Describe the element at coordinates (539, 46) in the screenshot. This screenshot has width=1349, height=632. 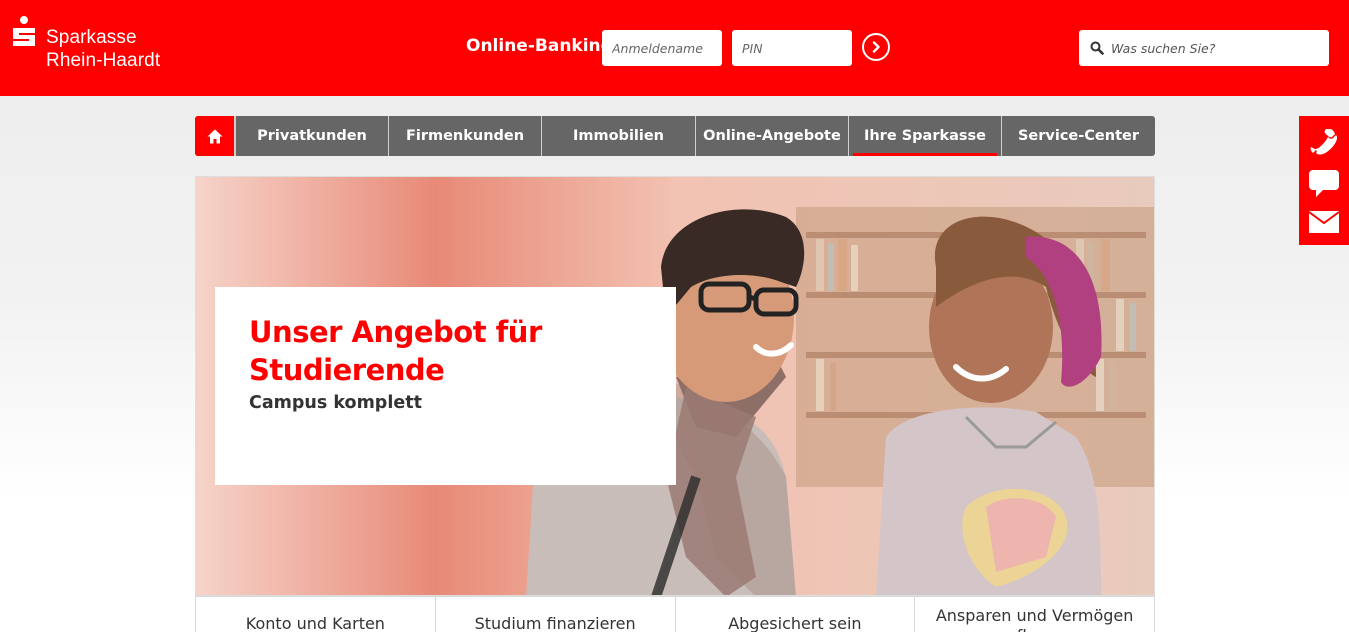
I see `online-banking-label: Online-Banking` at that location.